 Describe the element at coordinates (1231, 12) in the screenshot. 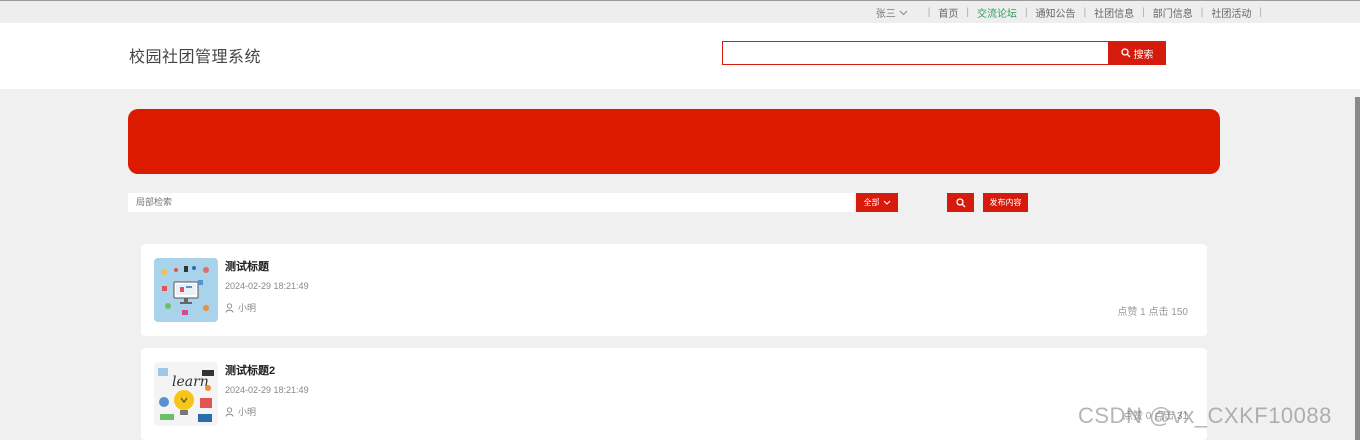

I see `nav-club-activities: 社团活动` at that location.